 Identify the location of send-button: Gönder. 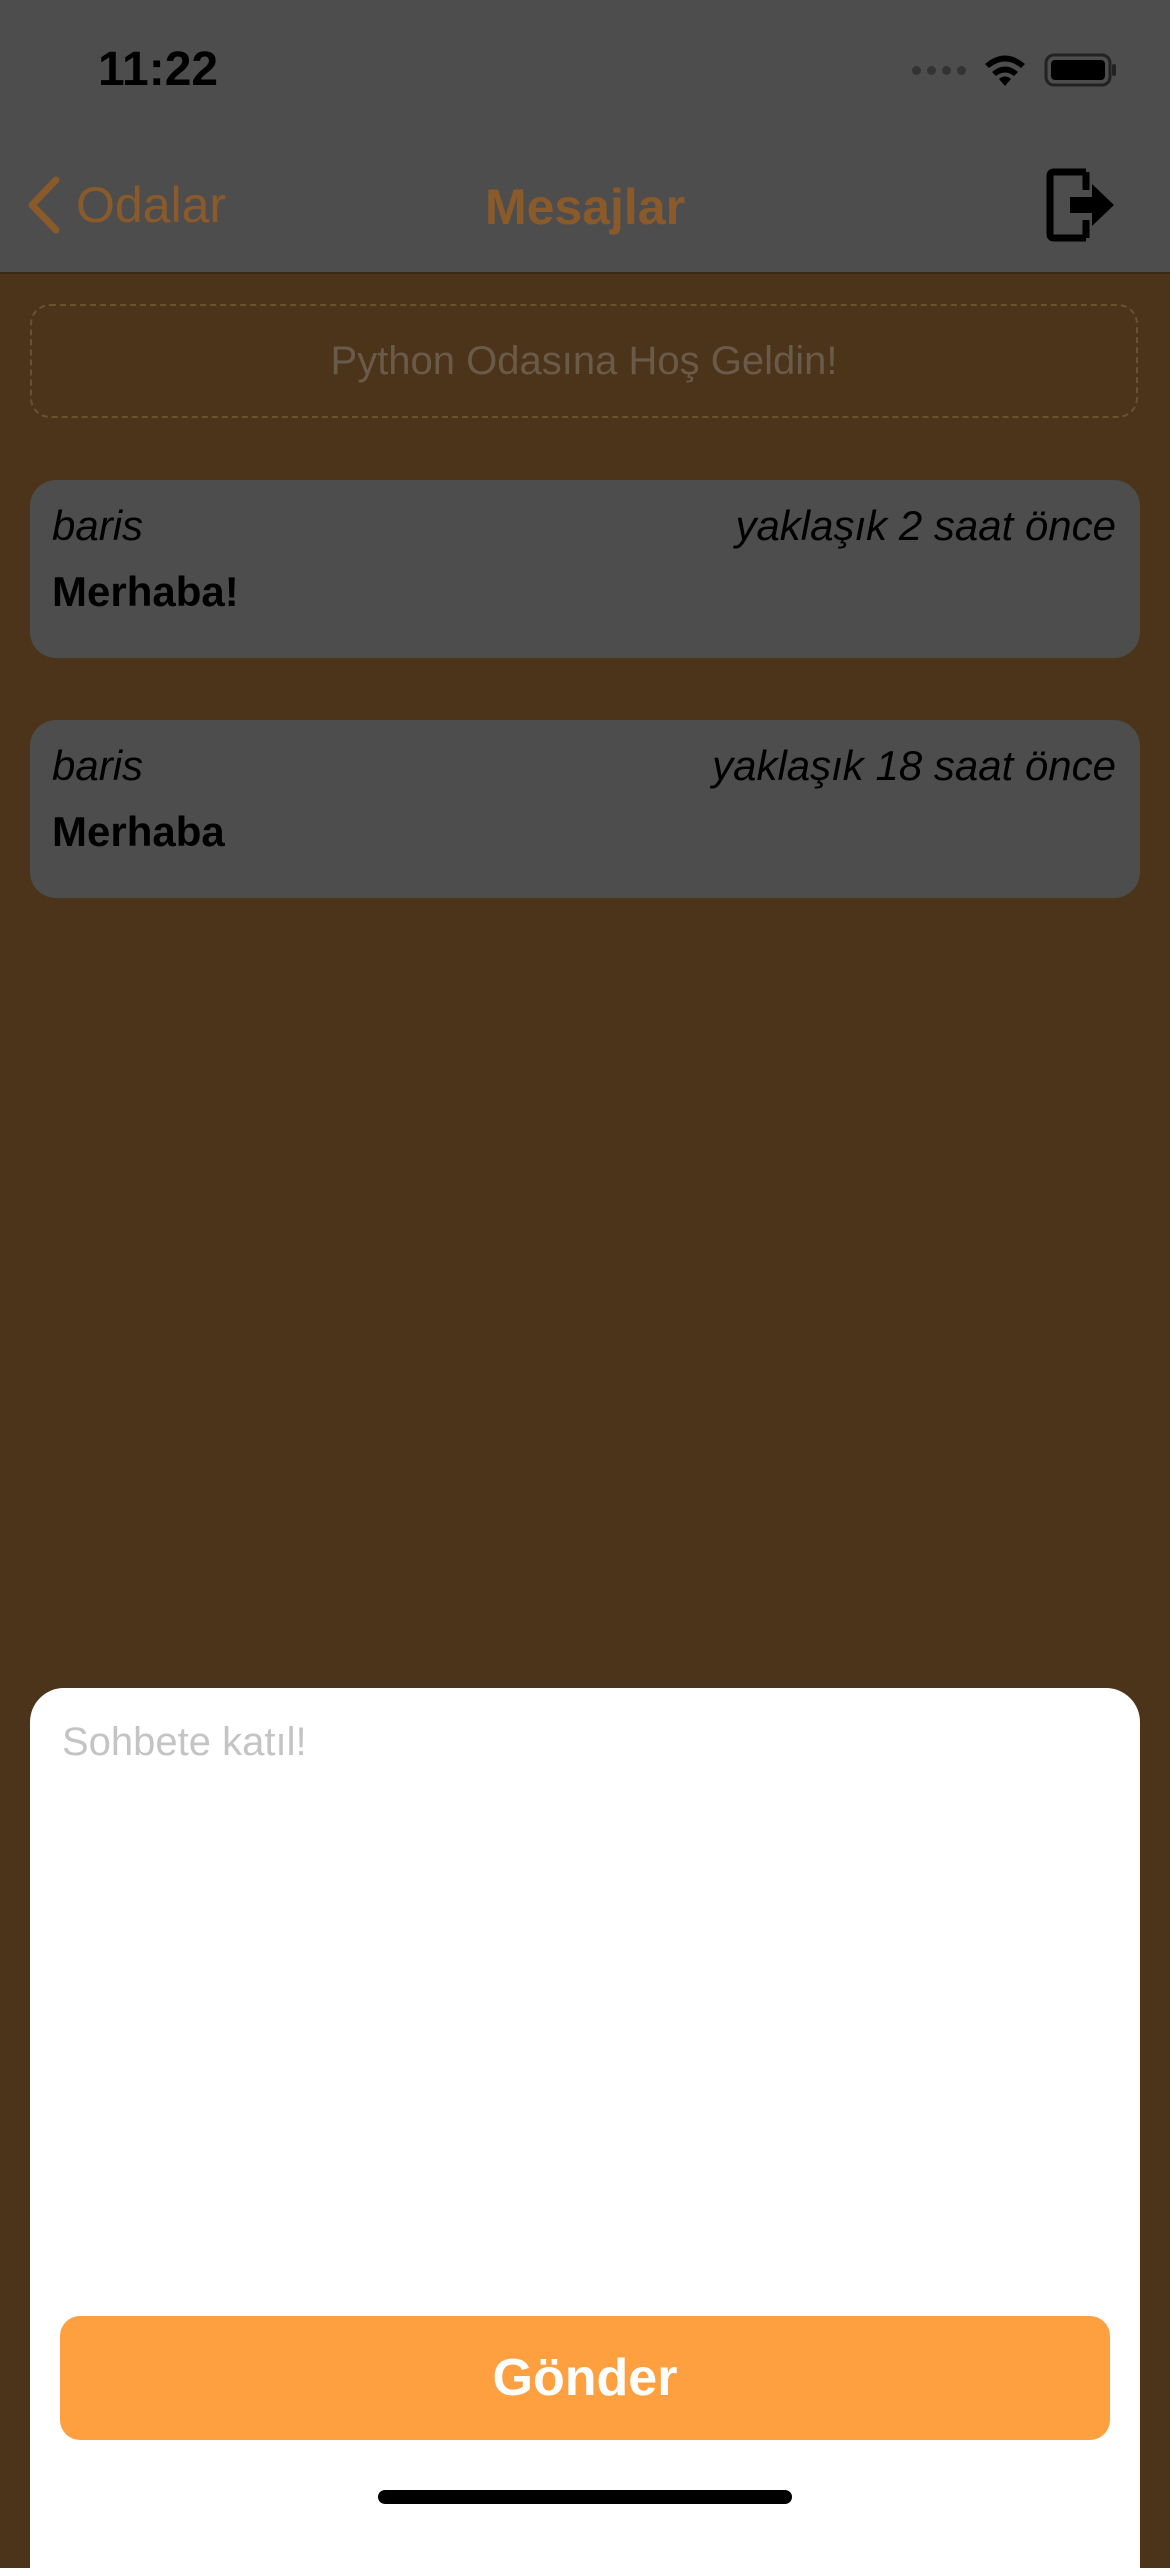
(585, 2378).